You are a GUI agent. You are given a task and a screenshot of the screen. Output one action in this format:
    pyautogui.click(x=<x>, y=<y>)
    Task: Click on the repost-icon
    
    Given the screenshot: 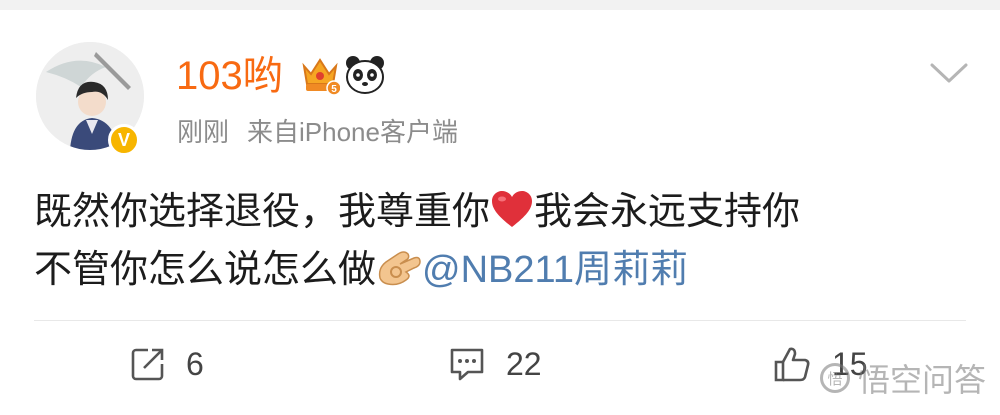 What is the action you would take?
    pyautogui.click(x=148, y=364)
    